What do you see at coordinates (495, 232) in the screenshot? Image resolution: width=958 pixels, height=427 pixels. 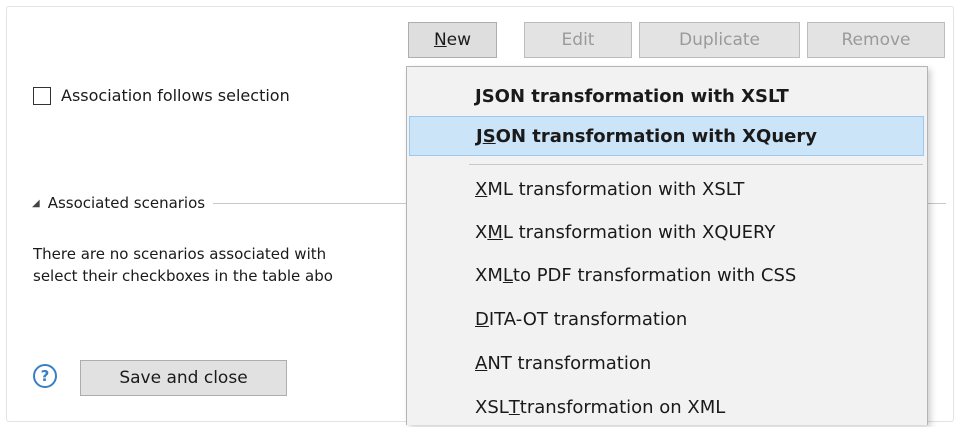 I see `menu-mnemonic: M` at bounding box center [495, 232].